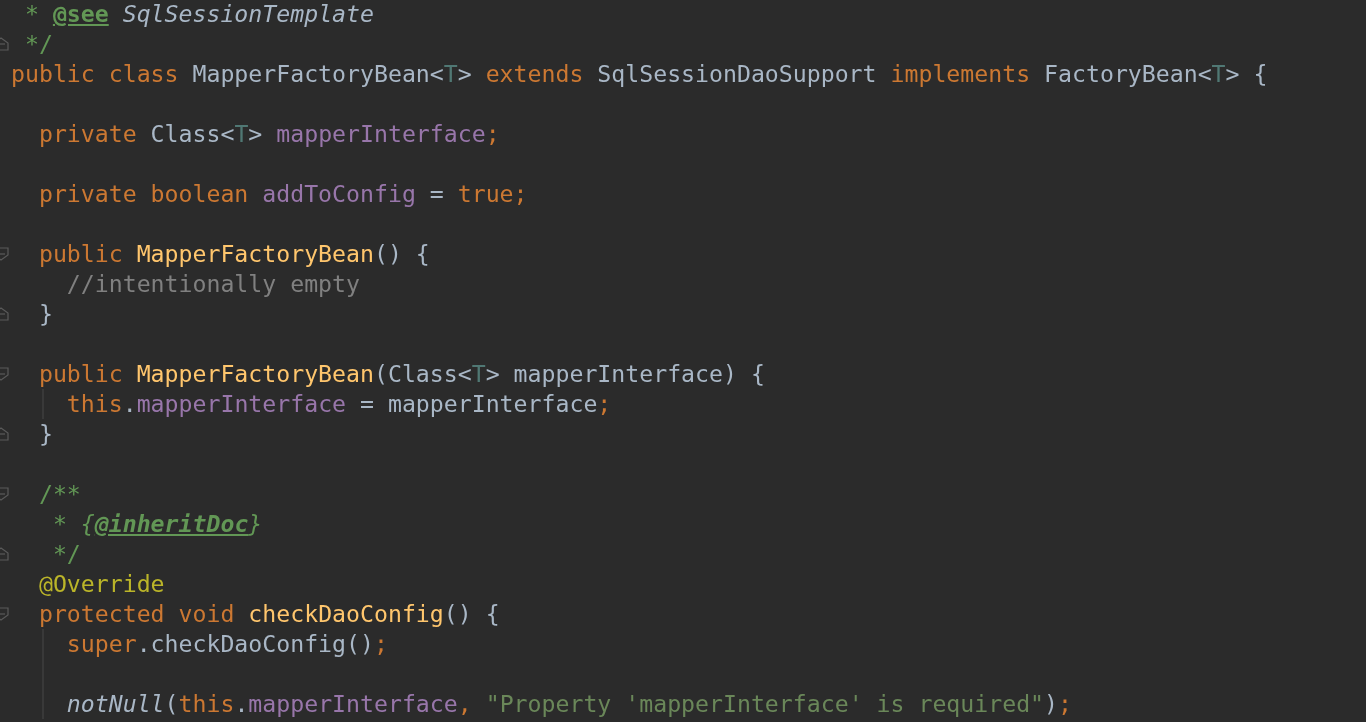  Describe the element at coordinates (269, 134) in the screenshot. I see `code-line: private Class<T> mapperInterface;` at that location.